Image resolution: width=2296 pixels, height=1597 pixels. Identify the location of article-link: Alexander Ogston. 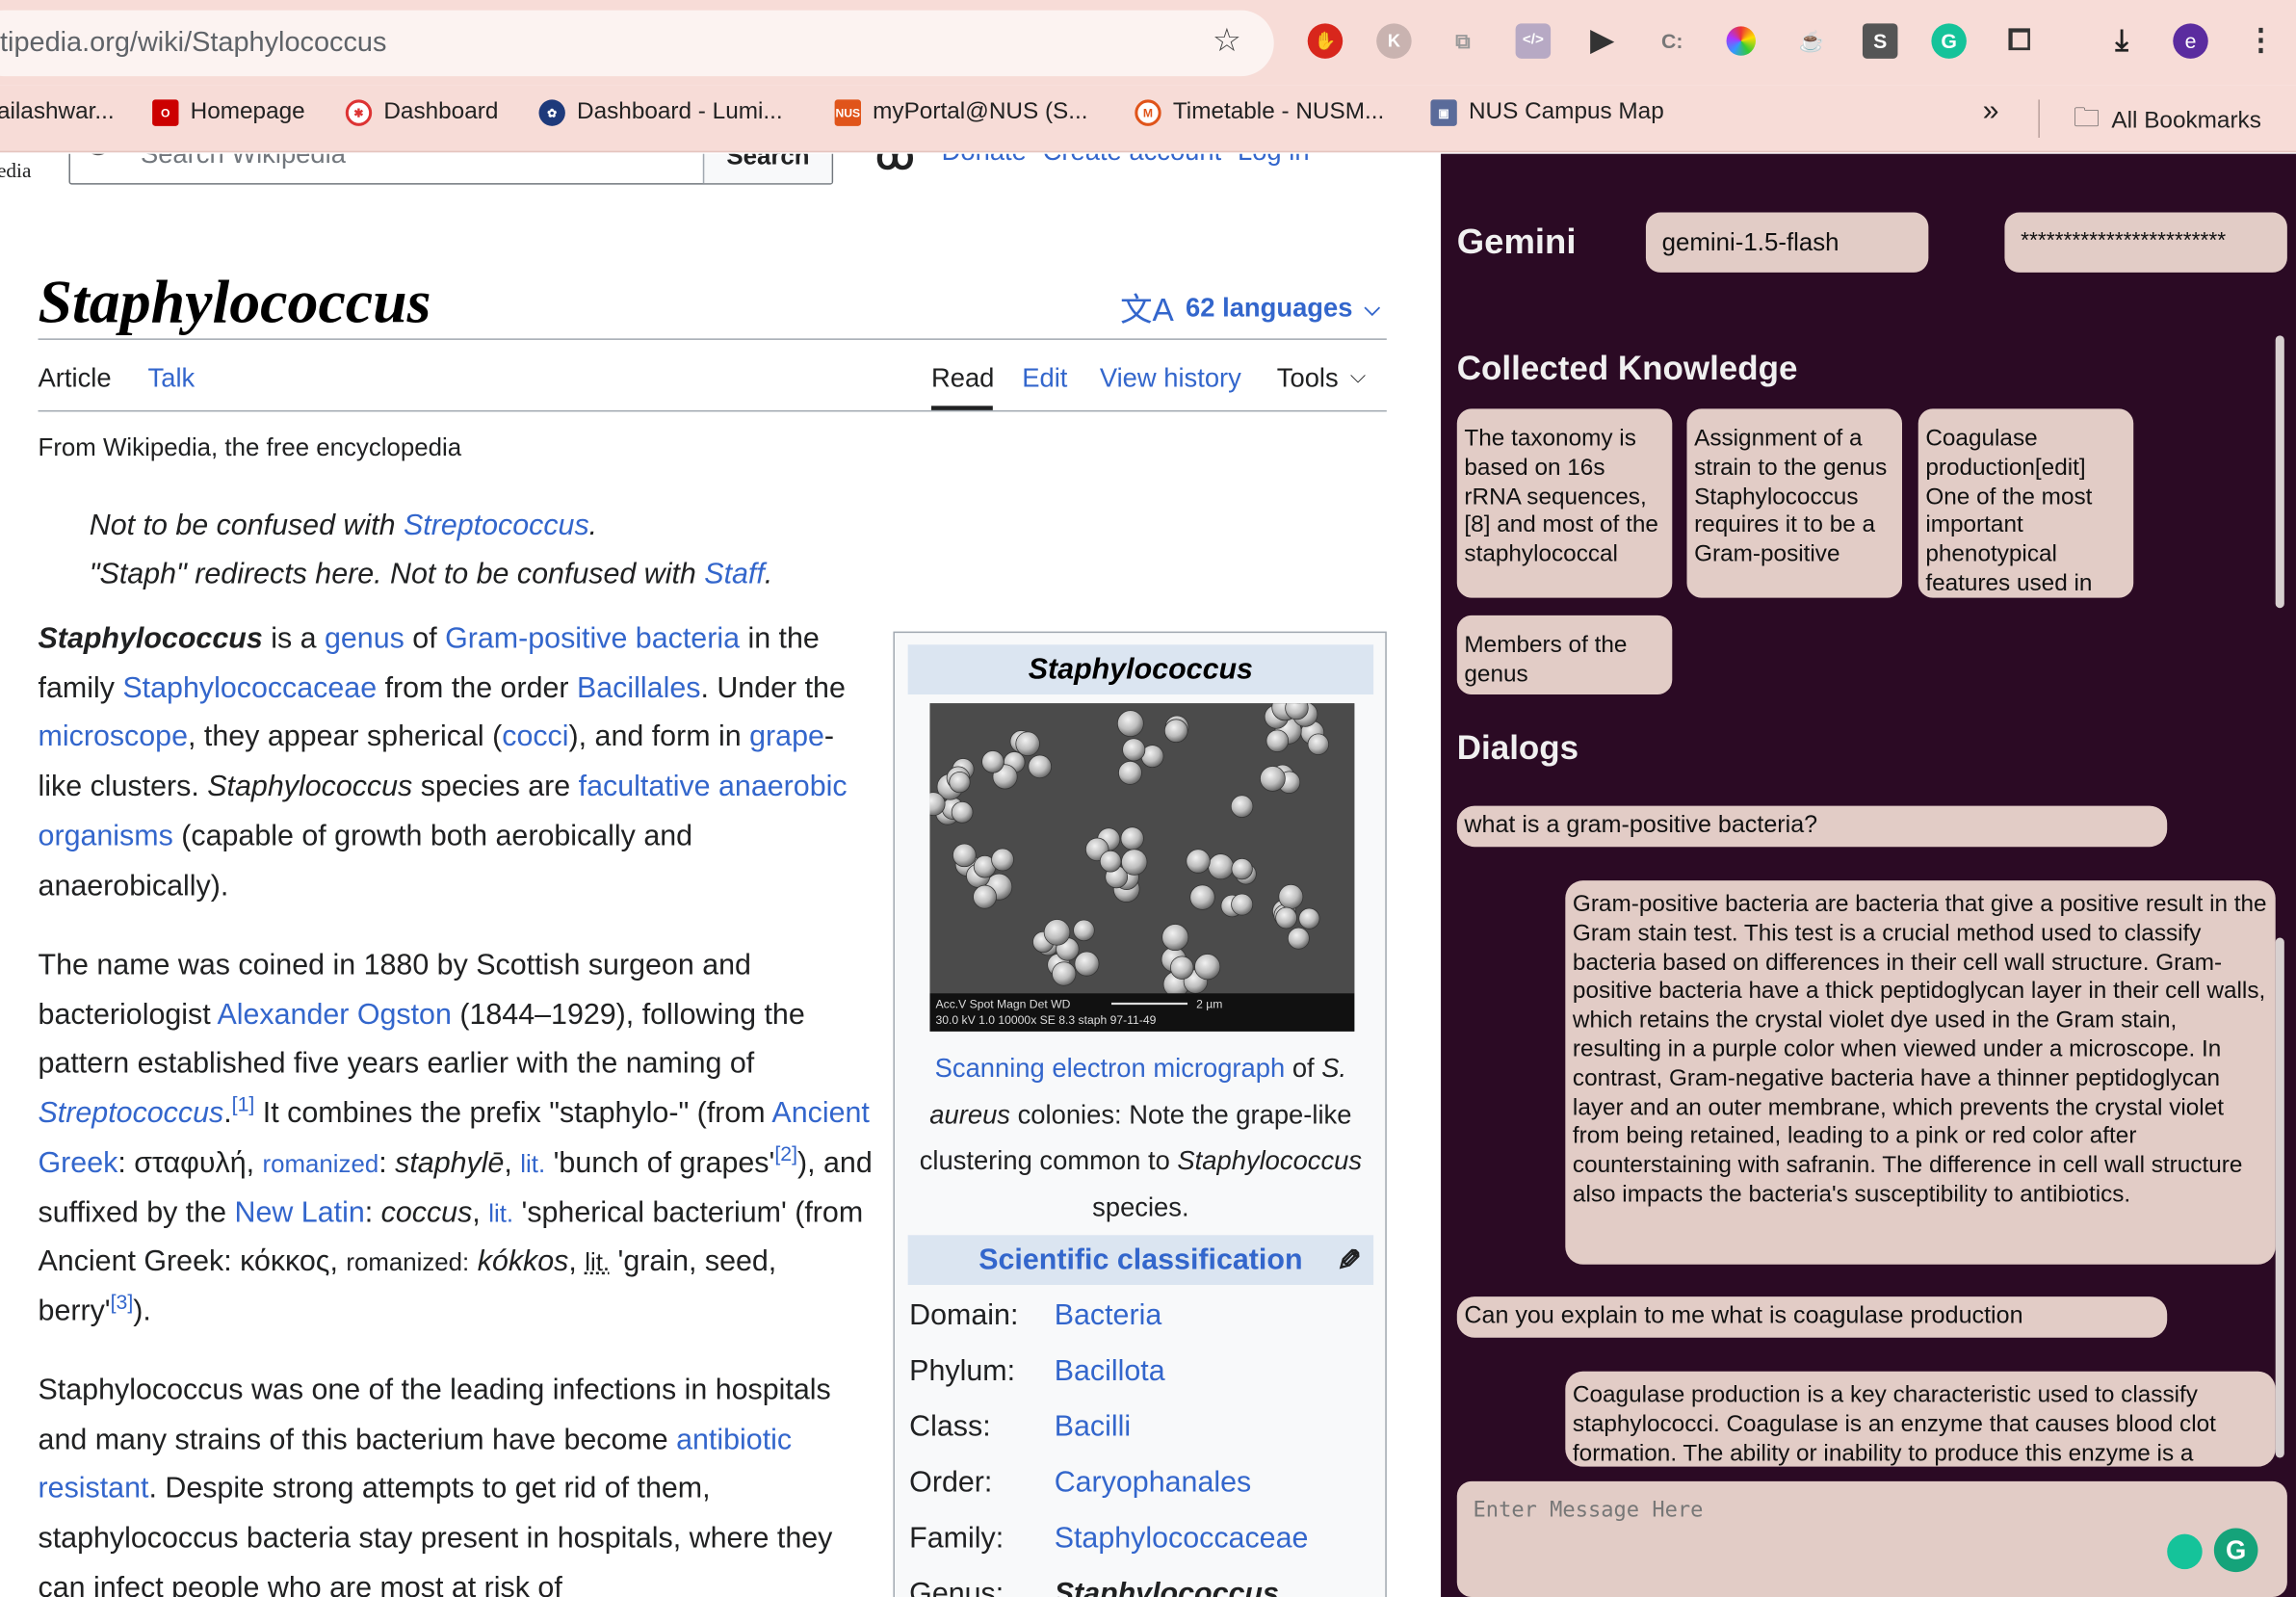
(334, 1015).